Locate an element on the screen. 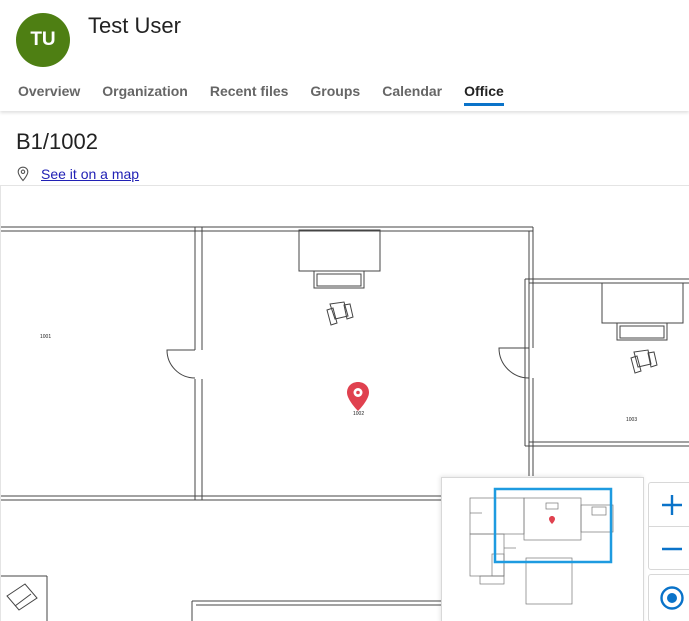 Image resolution: width=689 pixels, height=621 pixels. locate-target-icon is located at coordinates (672, 598).